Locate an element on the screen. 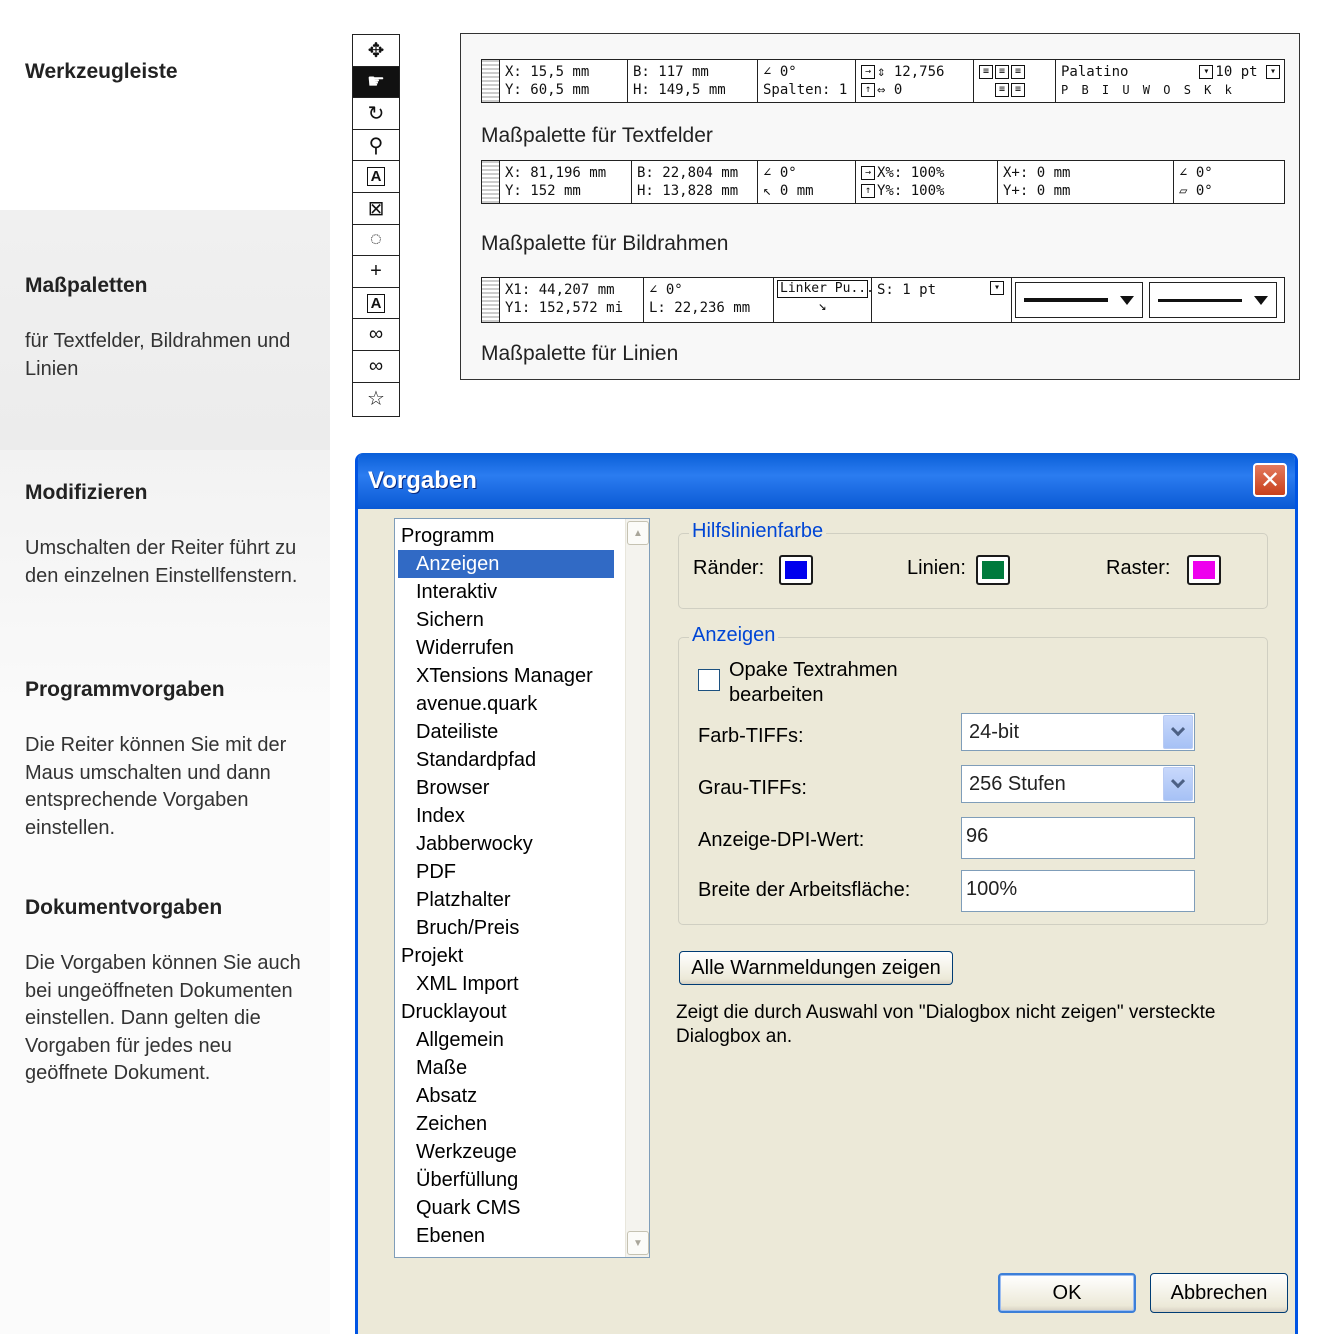 This screenshot has height=1334, width=1324. ruler-color-swatch is located at coordinates (993, 570).